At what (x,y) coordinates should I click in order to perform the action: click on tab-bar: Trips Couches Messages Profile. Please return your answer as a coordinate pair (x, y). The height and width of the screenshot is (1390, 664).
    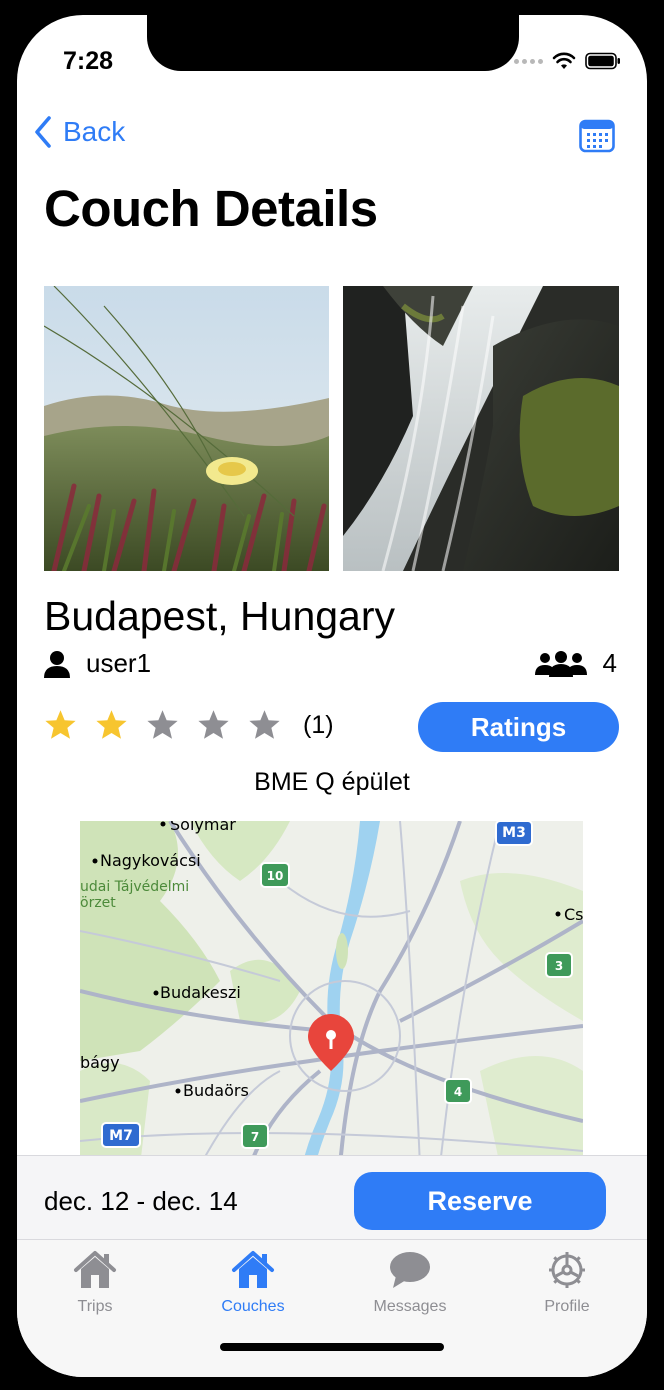
    Looking at the image, I should click on (332, 1308).